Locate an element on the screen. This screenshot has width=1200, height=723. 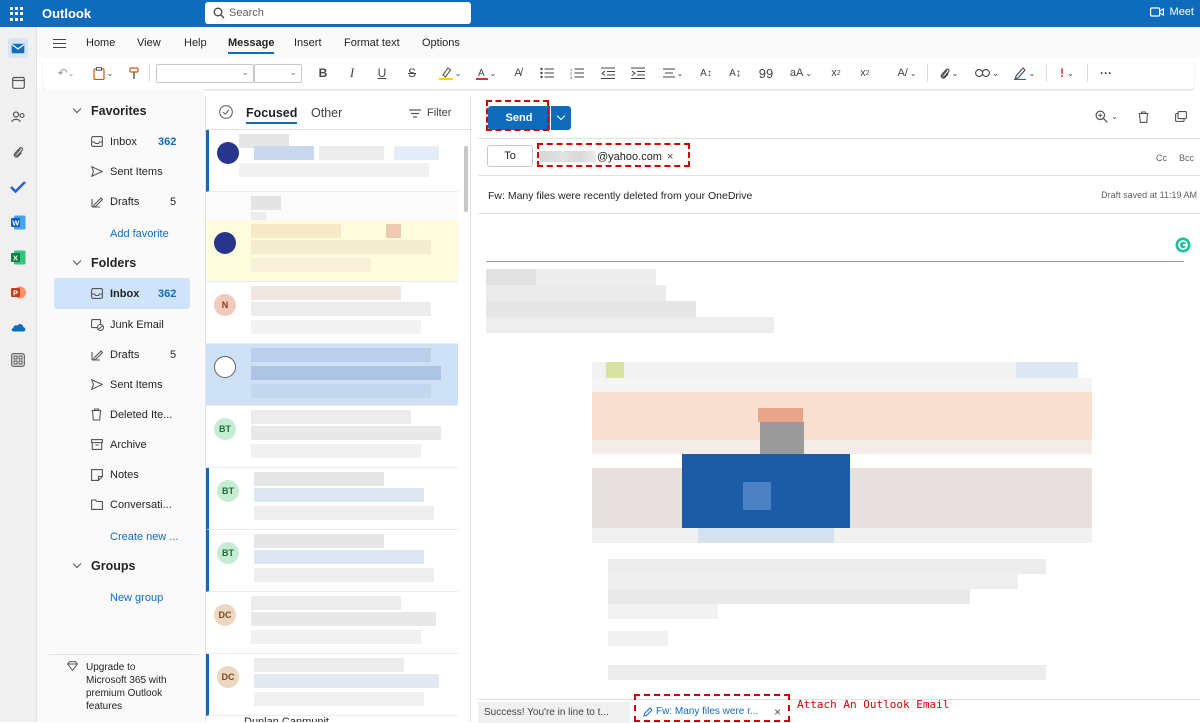
align-icon: ⌄ is located at coordinates (673, 73).